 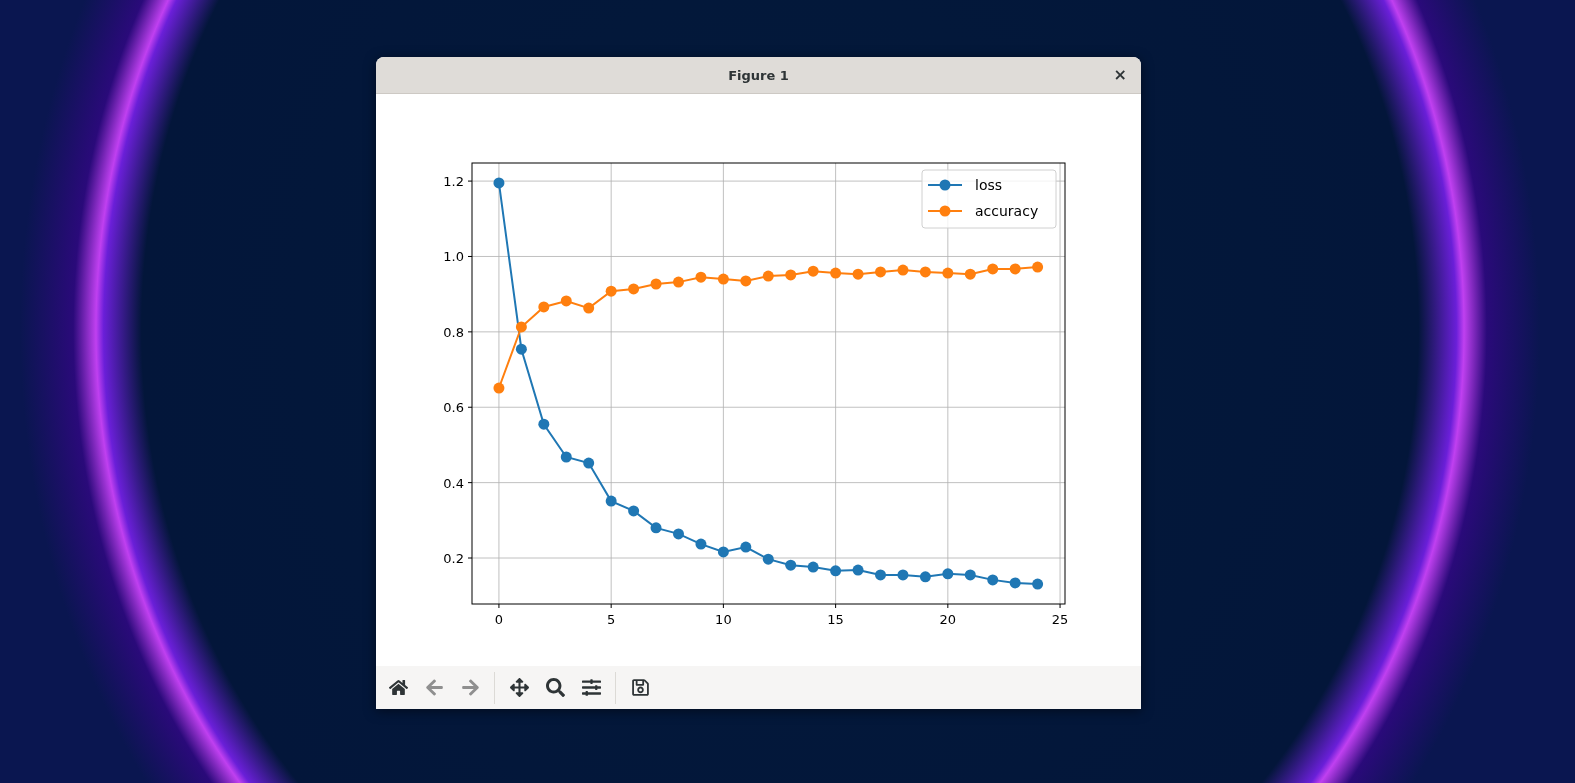 What do you see at coordinates (835, 619) in the screenshot?
I see `x-tick-label: 15` at bounding box center [835, 619].